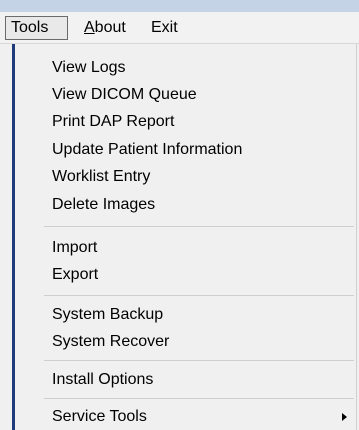 This screenshot has width=359, height=430. Describe the element at coordinates (13, 237) in the screenshot. I see `dropdown-left-border` at that location.